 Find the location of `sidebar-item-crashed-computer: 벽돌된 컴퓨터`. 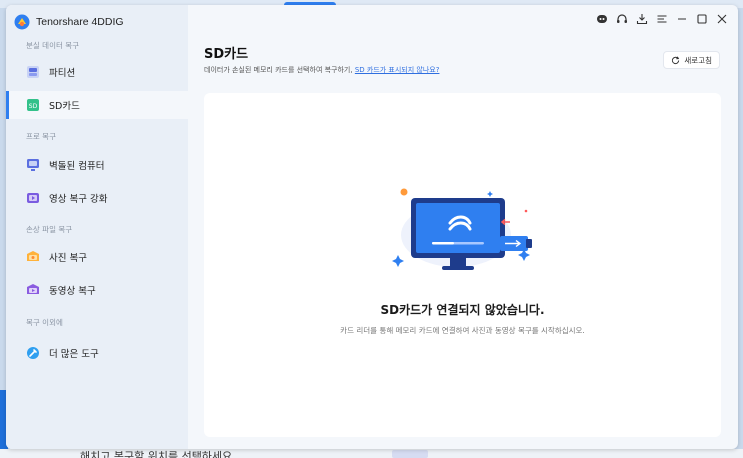

sidebar-item-crashed-computer: 벽돌된 컴퓨터 is located at coordinates (97, 165).